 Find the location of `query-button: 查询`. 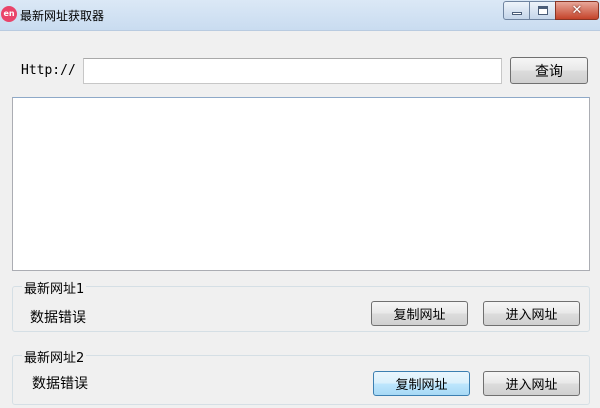

query-button: 查询 is located at coordinates (549, 70).